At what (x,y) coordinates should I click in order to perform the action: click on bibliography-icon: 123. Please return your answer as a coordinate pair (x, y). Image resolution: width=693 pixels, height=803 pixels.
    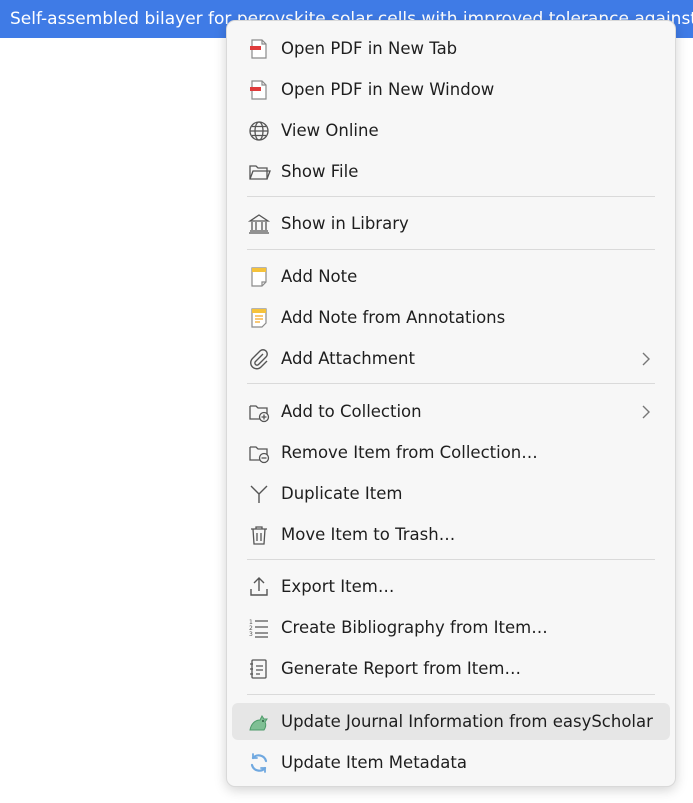
    Looking at the image, I should click on (259, 628).